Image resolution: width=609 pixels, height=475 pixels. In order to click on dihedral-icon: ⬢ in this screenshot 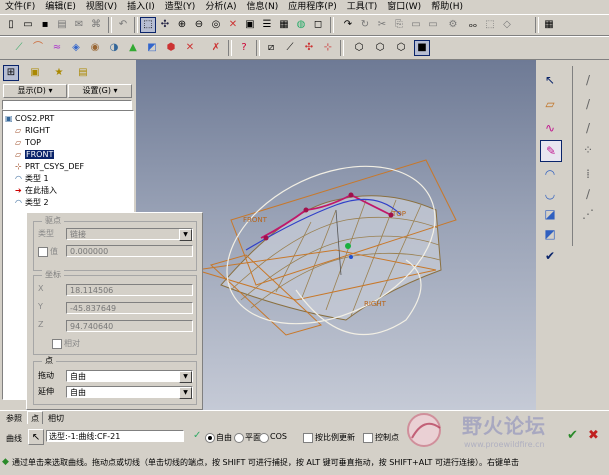, I will do `click(171, 48)`.